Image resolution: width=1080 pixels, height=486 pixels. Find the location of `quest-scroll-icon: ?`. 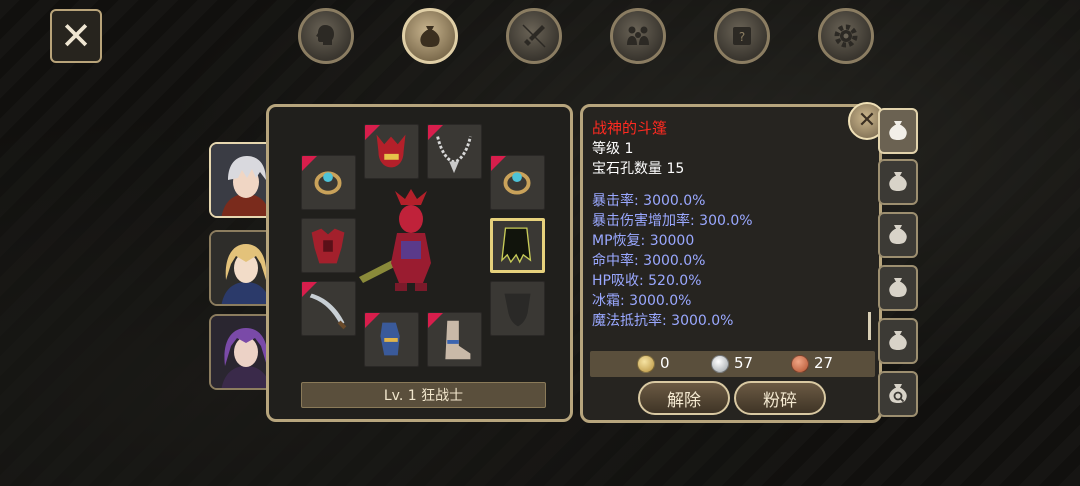

quest-scroll-icon: ? is located at coordinates (742, 36).